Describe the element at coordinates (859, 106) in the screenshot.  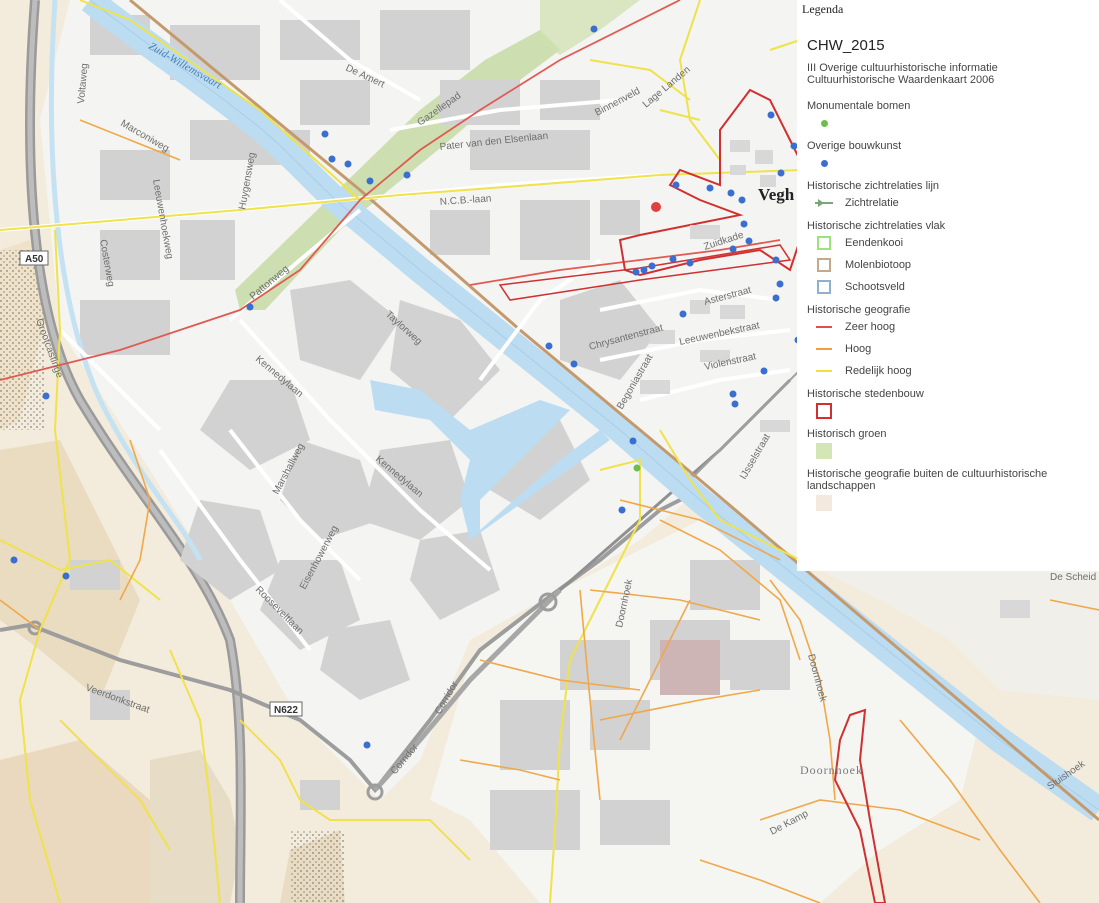
I see `legend-group-monumentale-bomen: Monumentale bomen` at that location.